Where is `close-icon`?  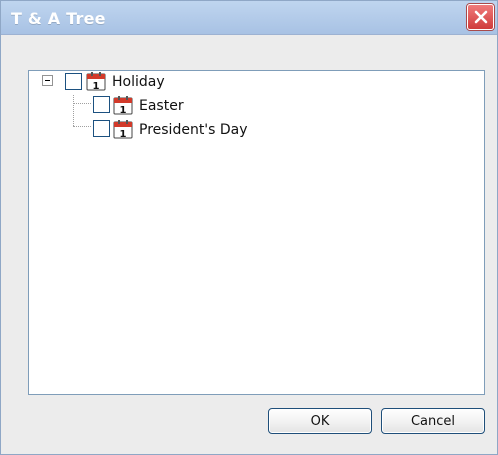
close-icon is located at coordinates (480, 17).